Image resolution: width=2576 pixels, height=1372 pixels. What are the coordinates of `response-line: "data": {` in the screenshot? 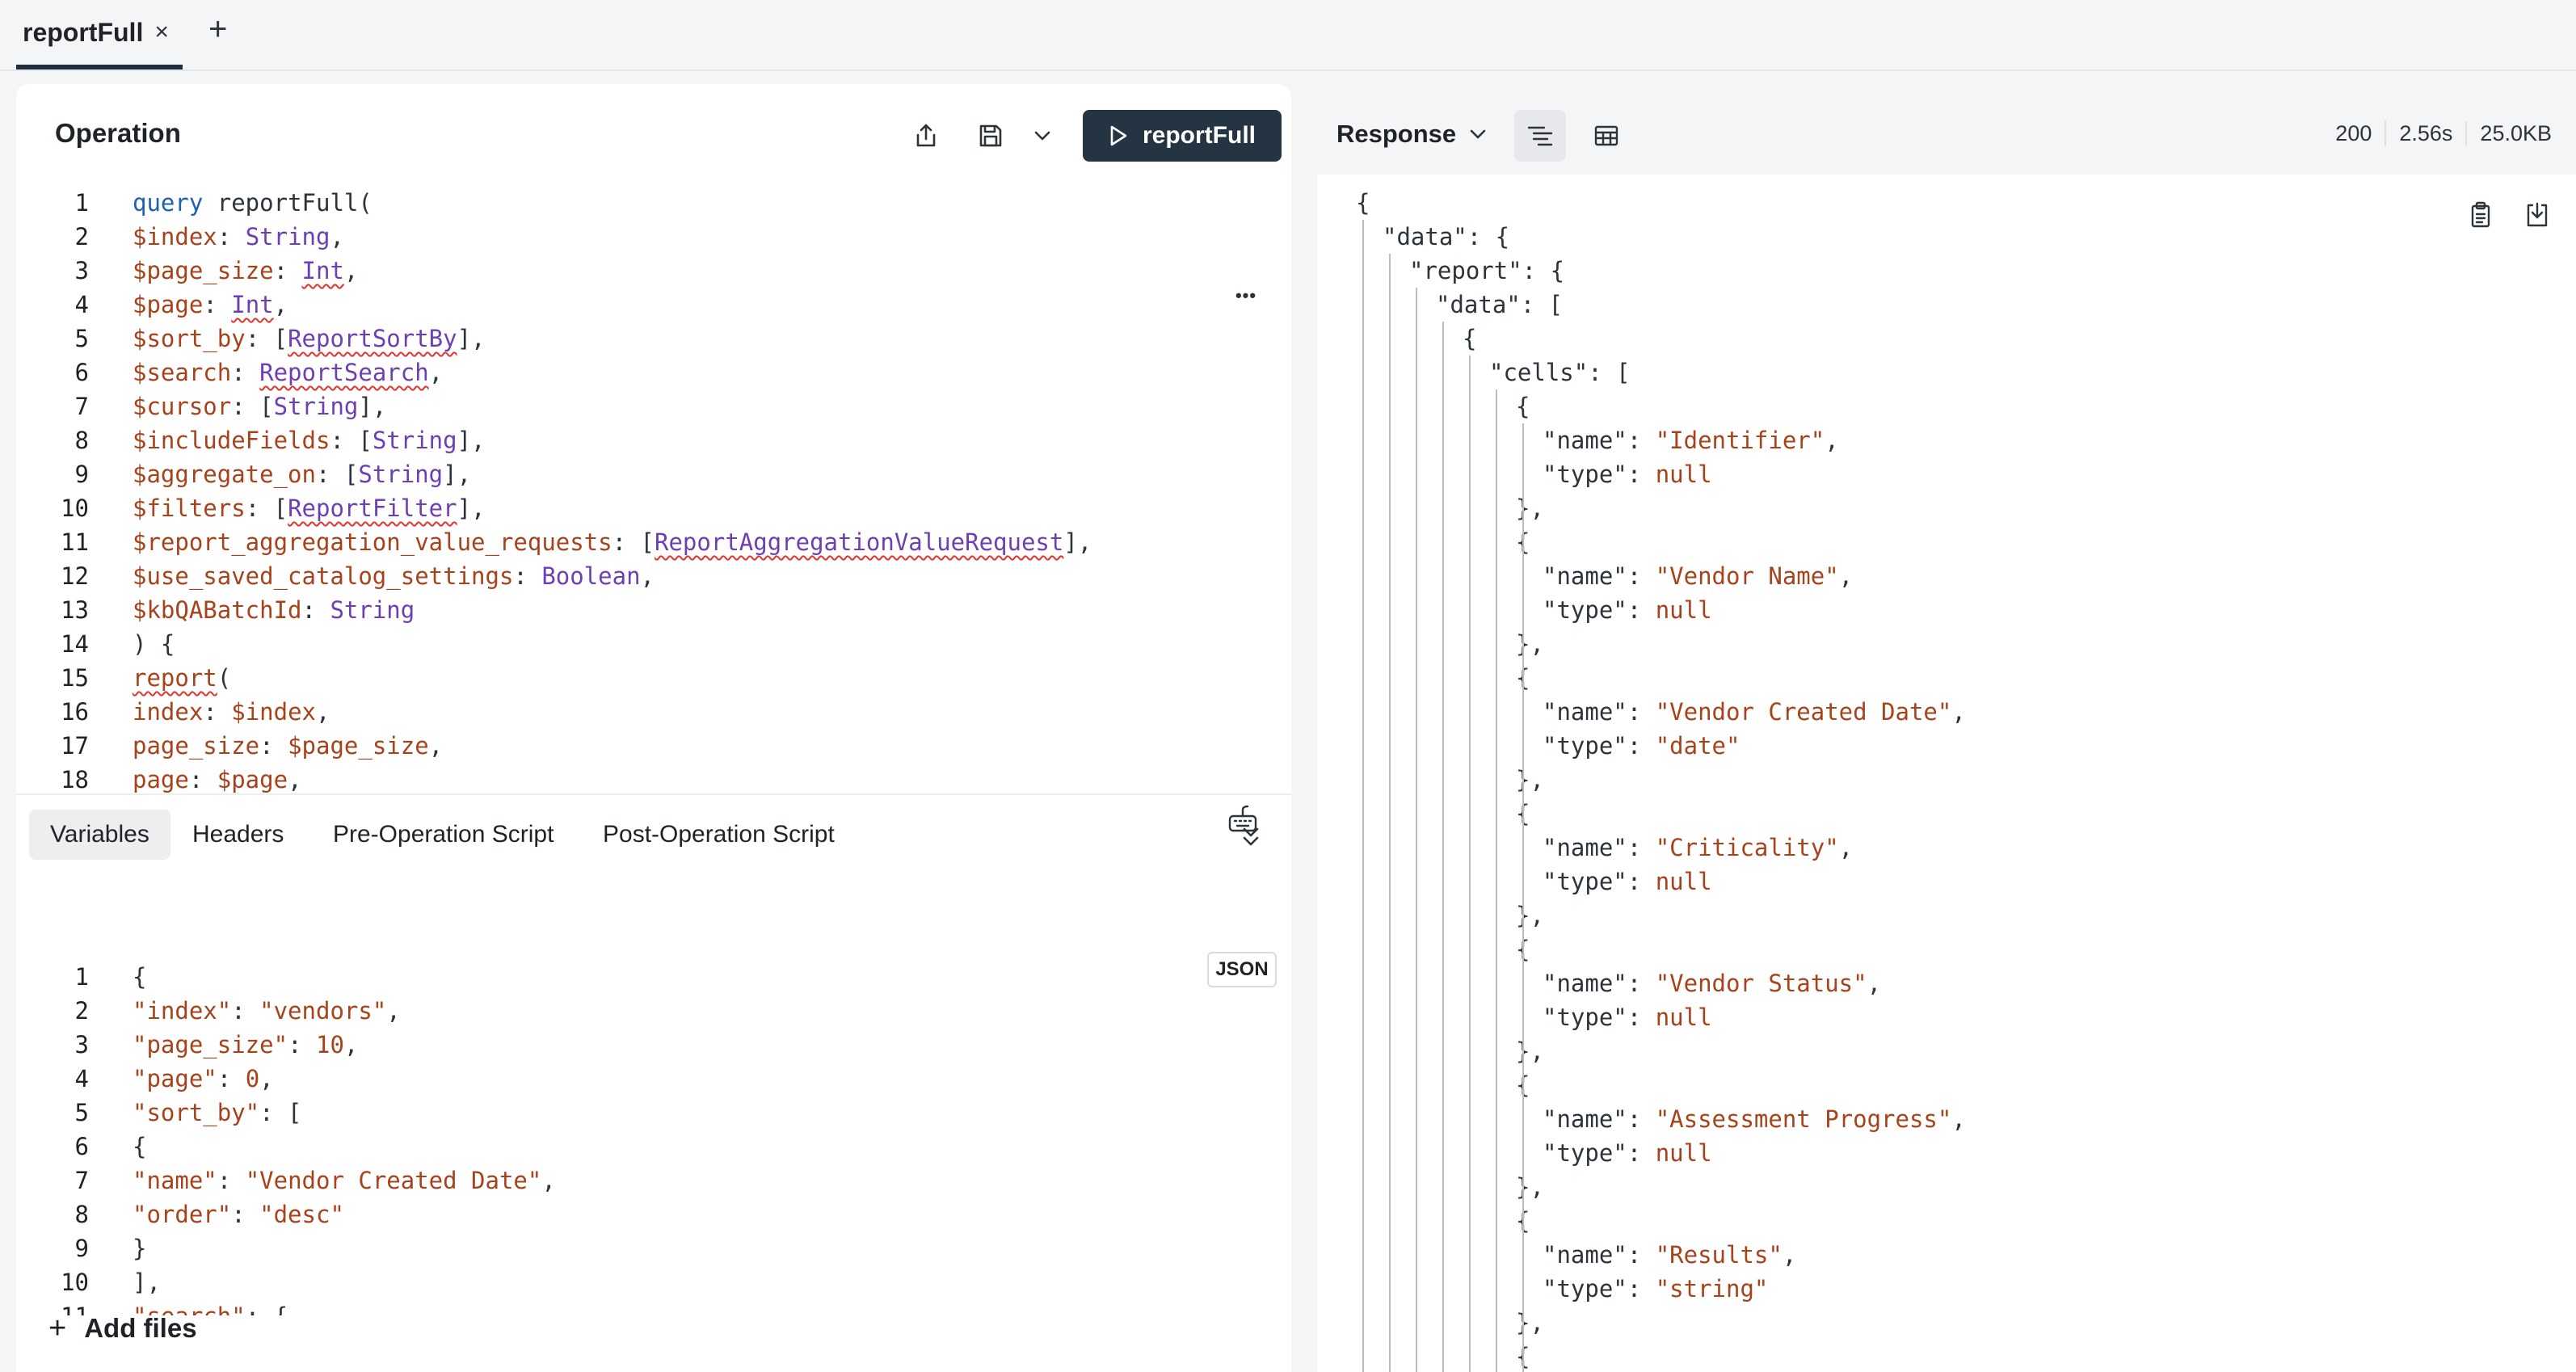 It's located at (1446, 237).